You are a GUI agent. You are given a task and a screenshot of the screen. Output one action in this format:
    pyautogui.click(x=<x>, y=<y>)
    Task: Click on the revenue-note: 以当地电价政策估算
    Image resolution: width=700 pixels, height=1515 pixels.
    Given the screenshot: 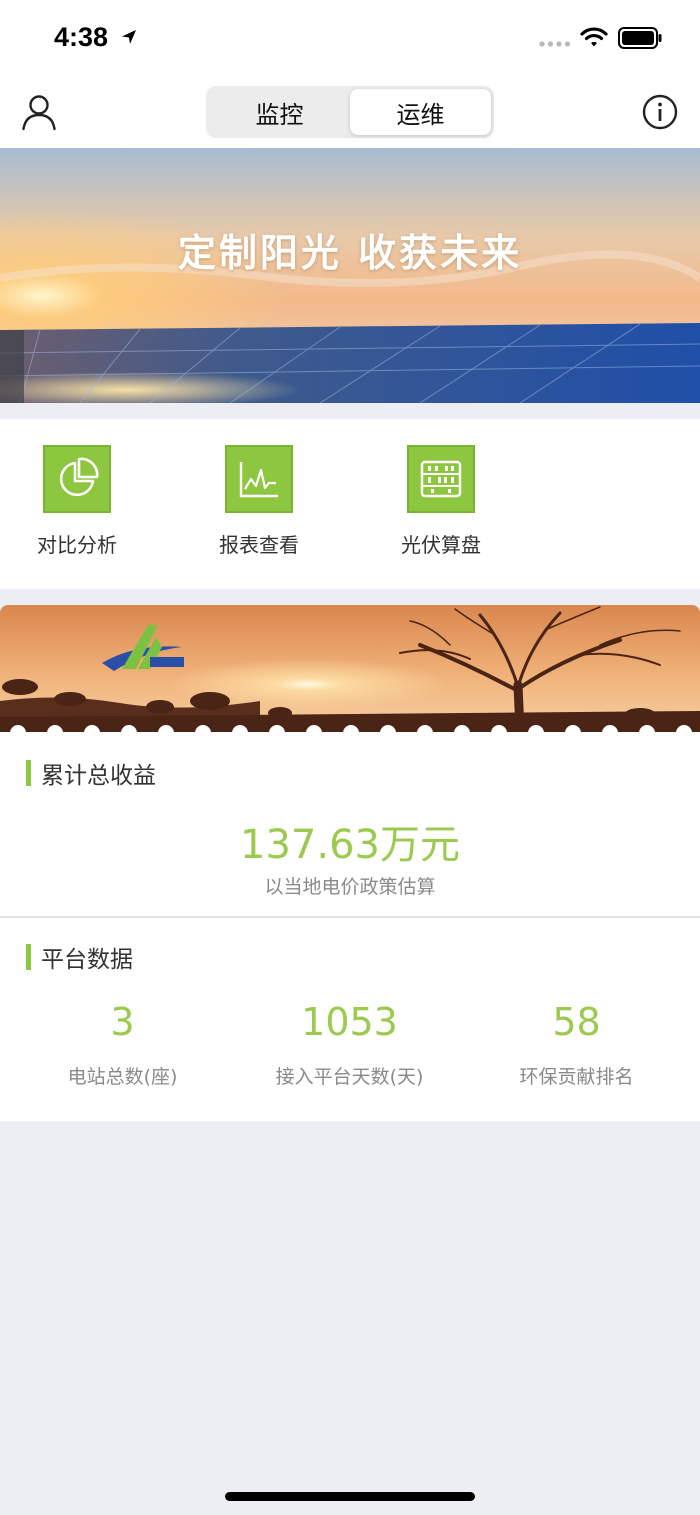 What is the action you would take?
    pyautogui.click(x=350, y=887)
    